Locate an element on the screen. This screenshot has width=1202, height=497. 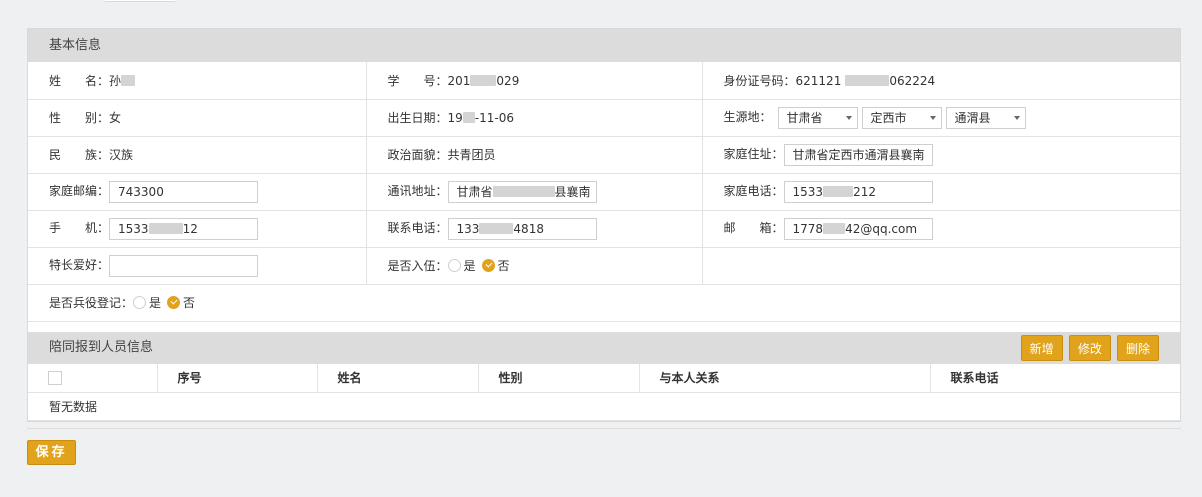
name-label: 姓 名： is located at coordinates (79, 80).